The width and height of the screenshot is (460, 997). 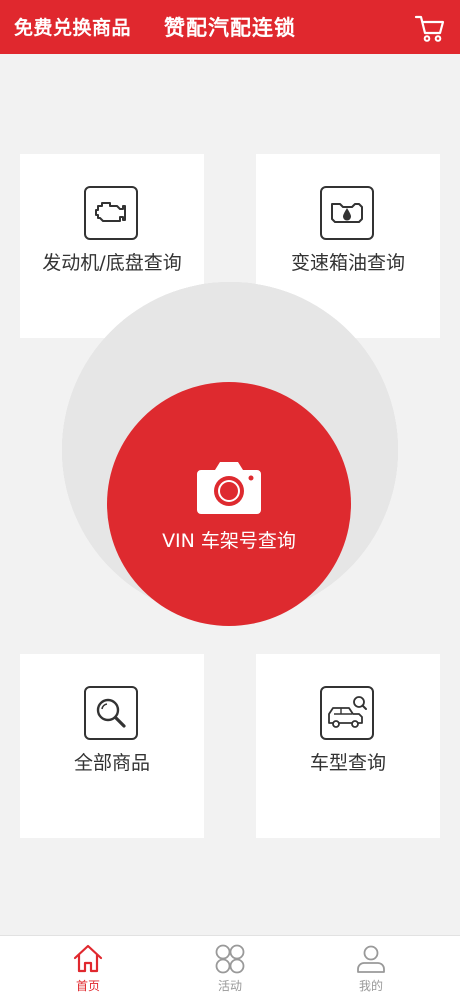 I want to click on engine-chassis-query-label: 发动机/底盘查询, so click(x=112, y=263).